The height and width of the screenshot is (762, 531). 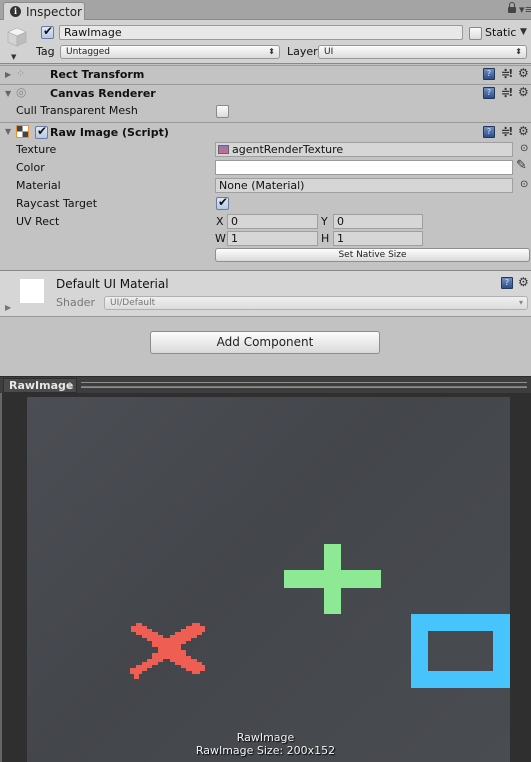 I want to click on green-plus-horizontal, so click(x=332, y=579).